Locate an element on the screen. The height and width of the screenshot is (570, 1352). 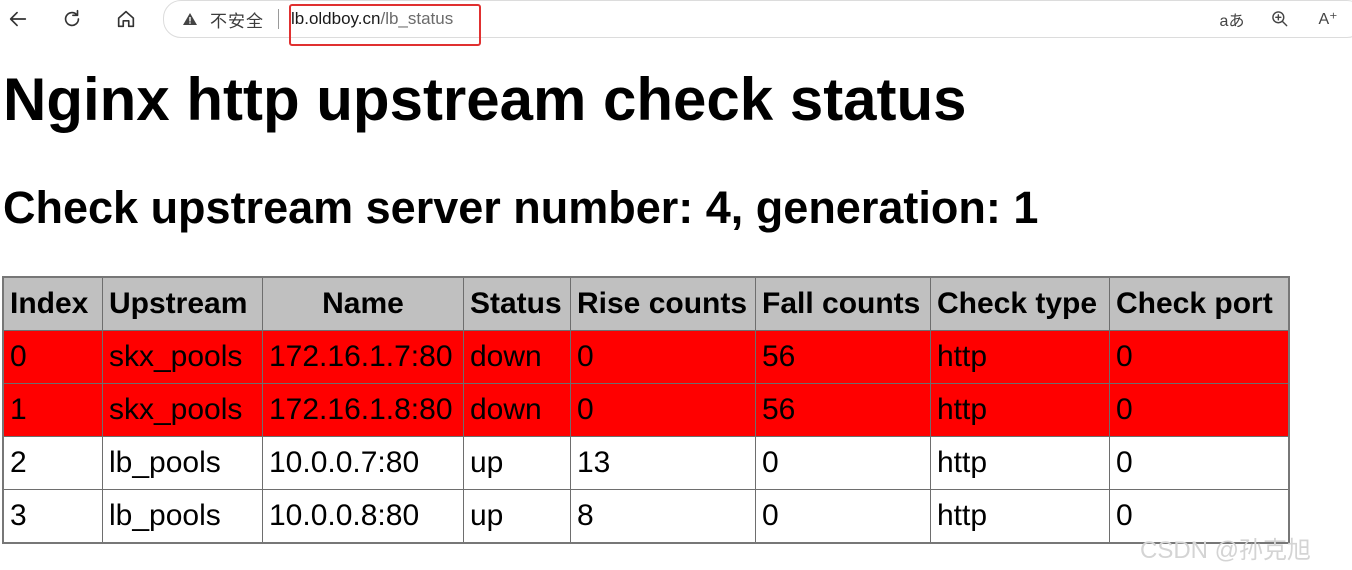
toolbar-right-icons: aあ A⁺ is located at coordinates (1280, 19).